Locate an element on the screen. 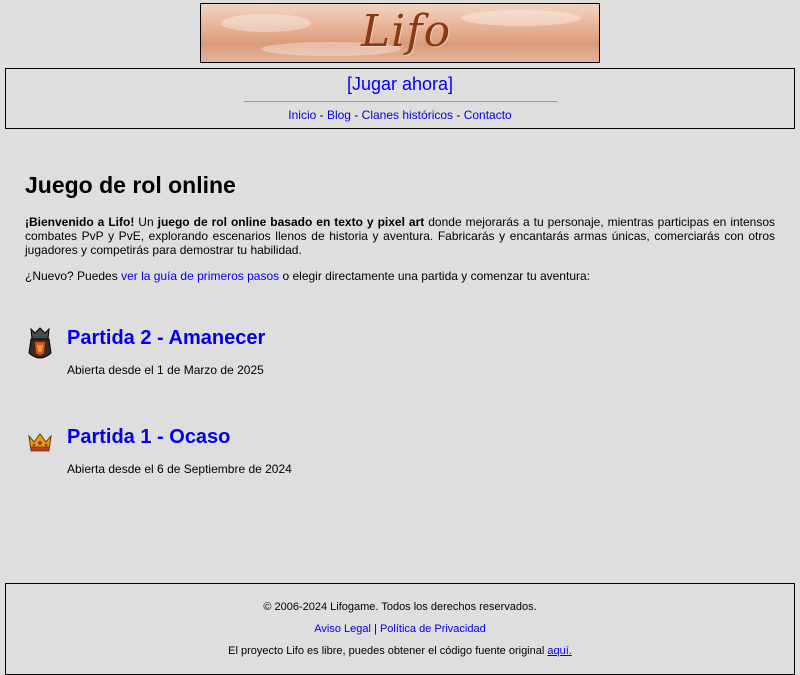 This screenshot has width=800, height=675. privacy-policy-link: Política de Privacidad is located at coordinates (433, 629).